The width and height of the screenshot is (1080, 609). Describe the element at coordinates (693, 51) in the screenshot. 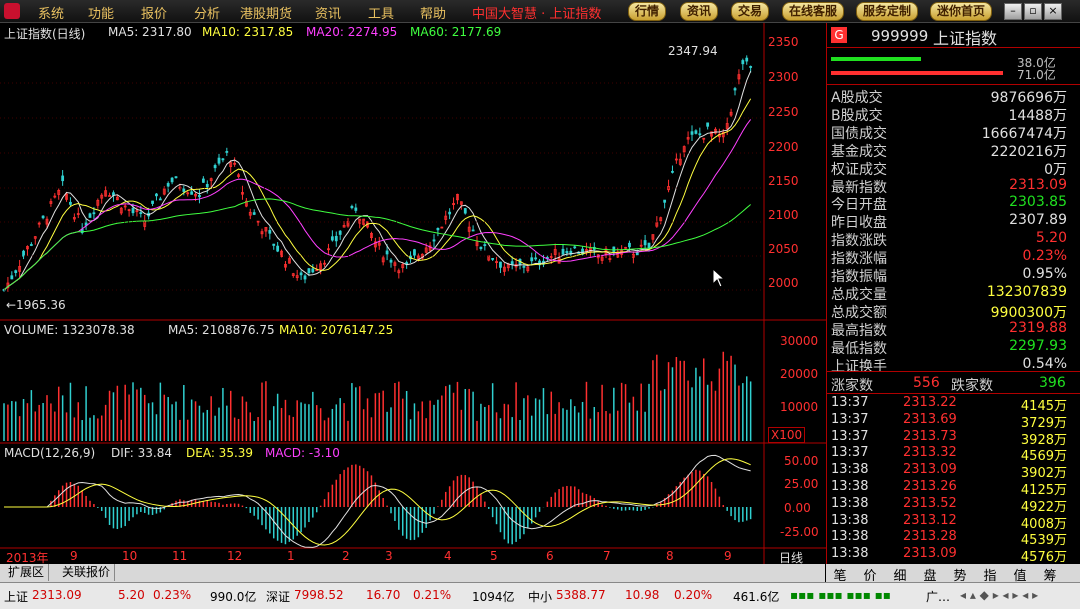

I see `high-label: 2347.94` at that location.